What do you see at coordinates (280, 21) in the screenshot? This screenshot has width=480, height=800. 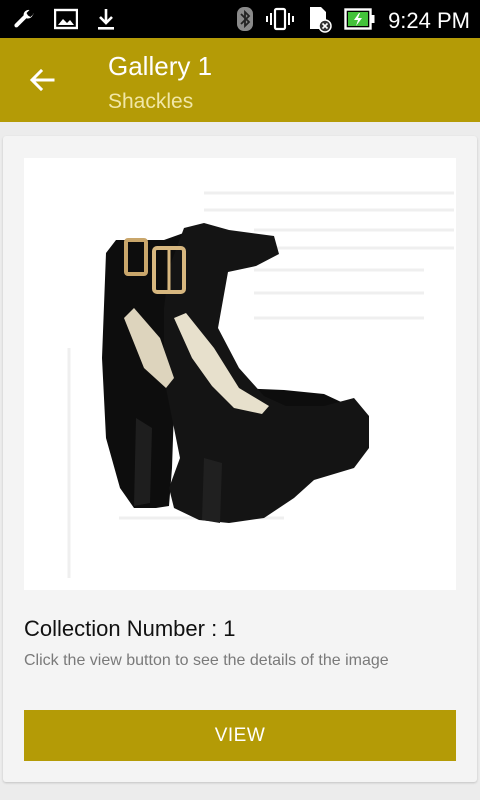 I see `vibrate-icon` at bounding box center [280, 21].